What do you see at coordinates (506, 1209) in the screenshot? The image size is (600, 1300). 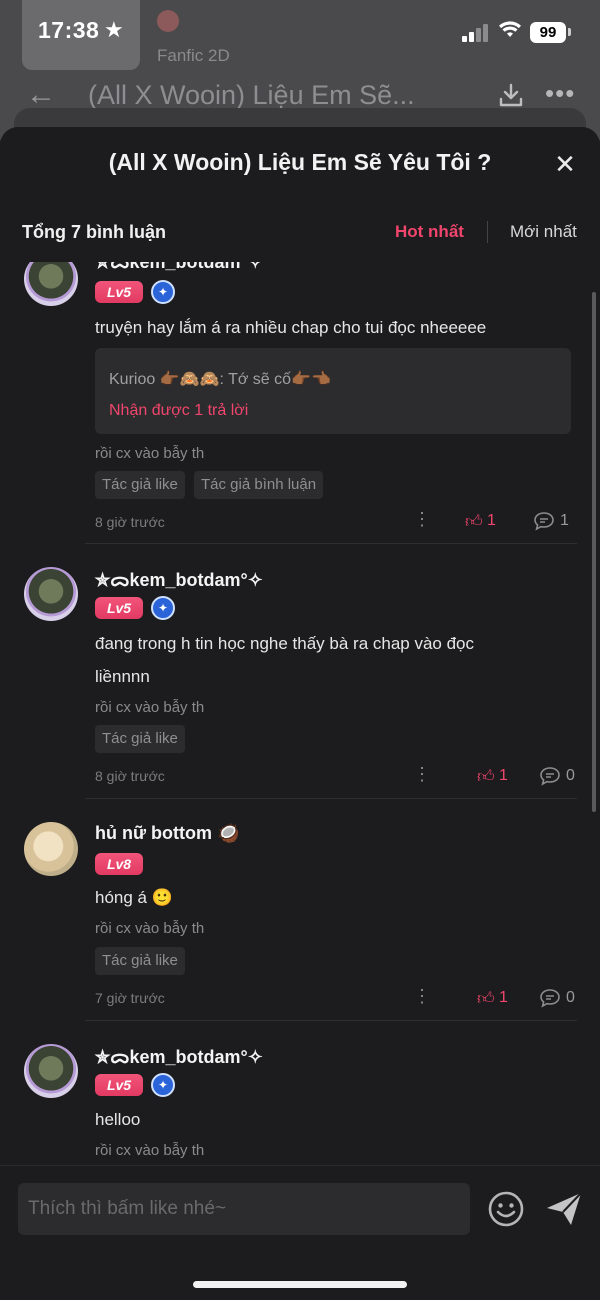 I see `emoji-icon` at bounding box center [506, 1209].